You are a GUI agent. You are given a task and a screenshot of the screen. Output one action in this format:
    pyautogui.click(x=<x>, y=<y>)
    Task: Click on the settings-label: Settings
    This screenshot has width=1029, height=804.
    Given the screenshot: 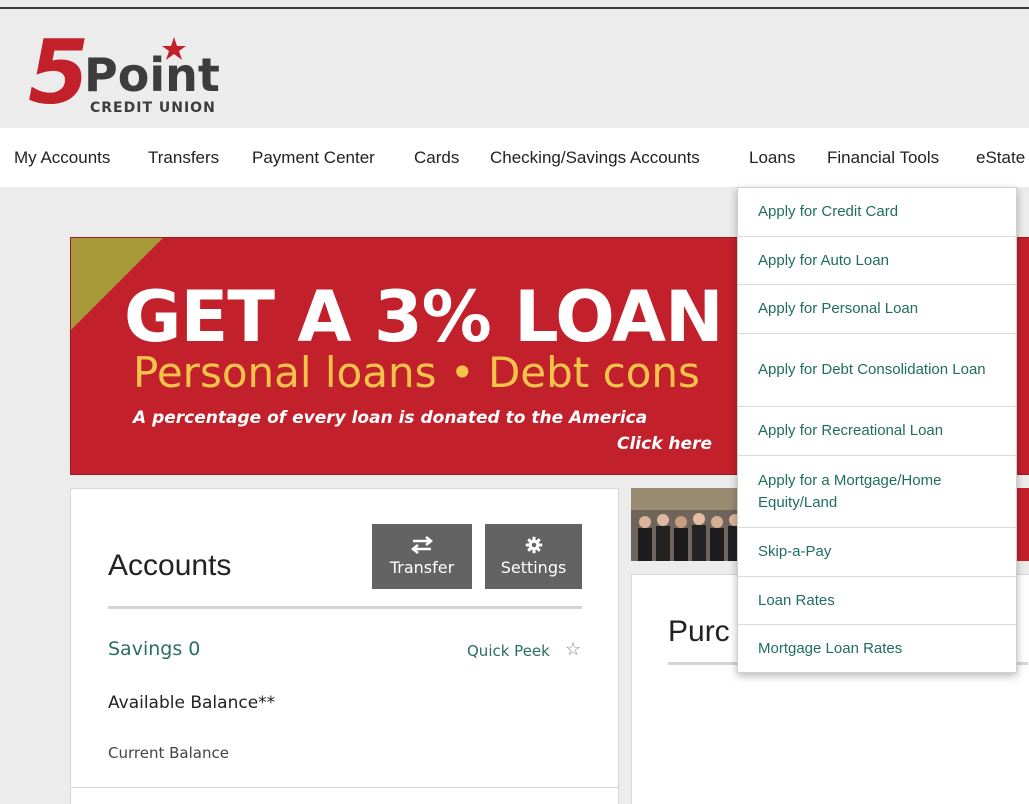 What is the action you would take?
    pyautogui.click(x=533, y=567)
    